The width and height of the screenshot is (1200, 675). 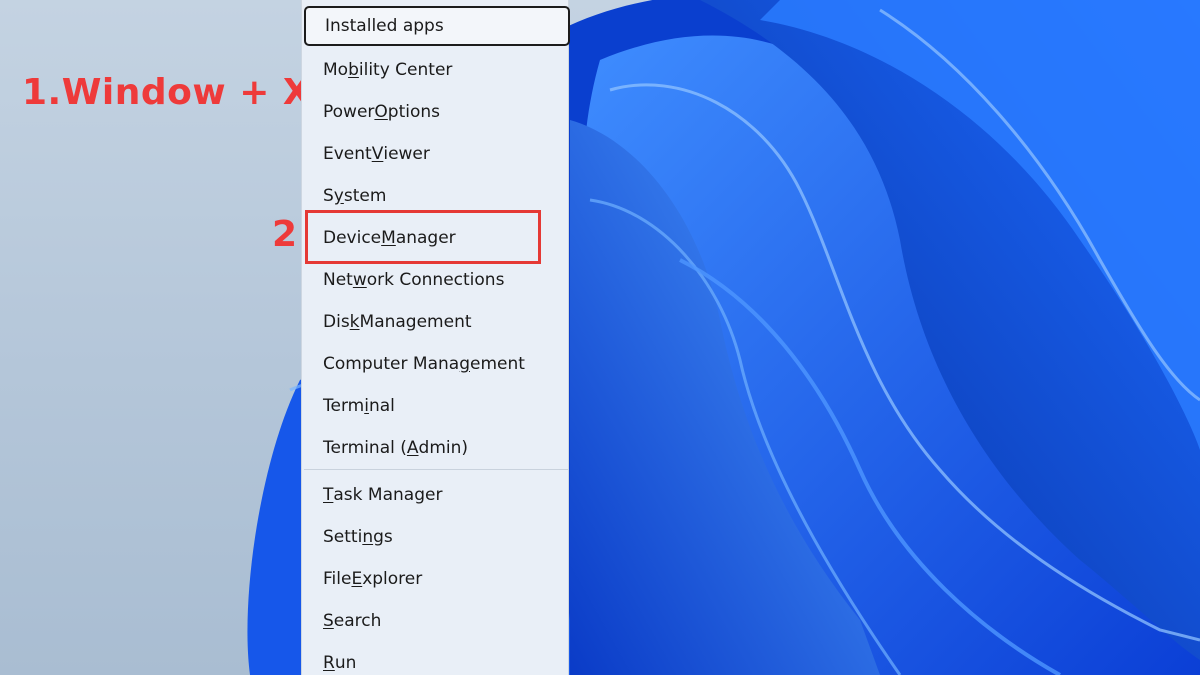 What do you see at coordinates (412, 448) in the screenshot?
I see `label-accelerator: A` at bounding box center [412, 448].